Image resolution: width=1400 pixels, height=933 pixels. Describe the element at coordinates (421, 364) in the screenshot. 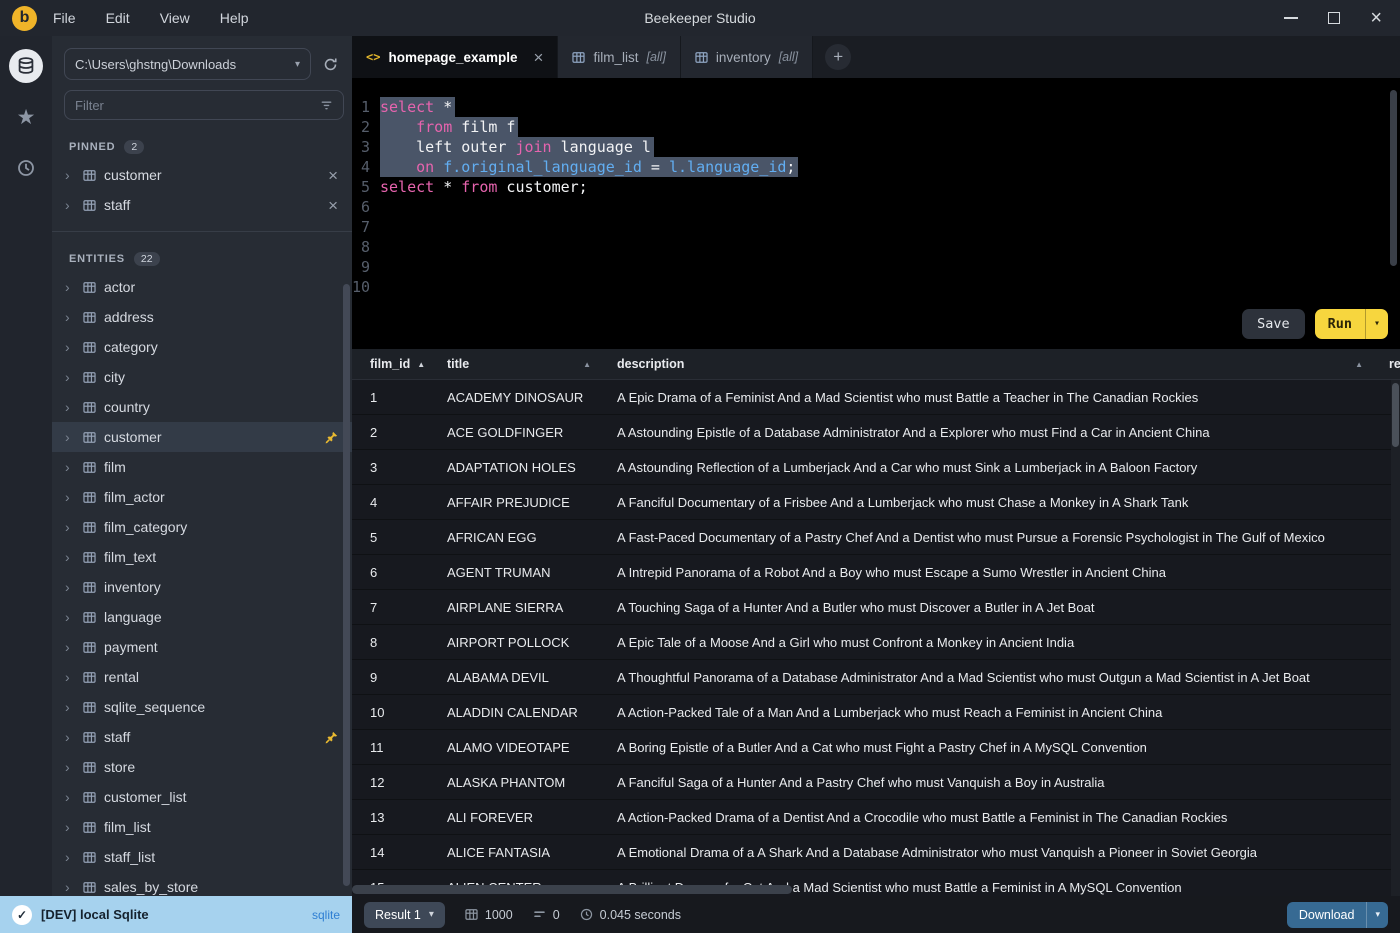

I see `sort-asc-icon: ▲` at that location.